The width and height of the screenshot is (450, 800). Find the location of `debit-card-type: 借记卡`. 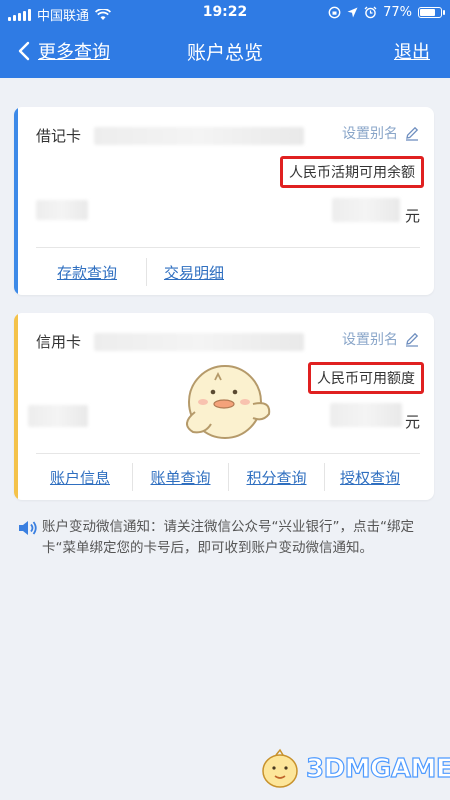

debit-card-type: 借记卡 is located at coordinates (59, 136).